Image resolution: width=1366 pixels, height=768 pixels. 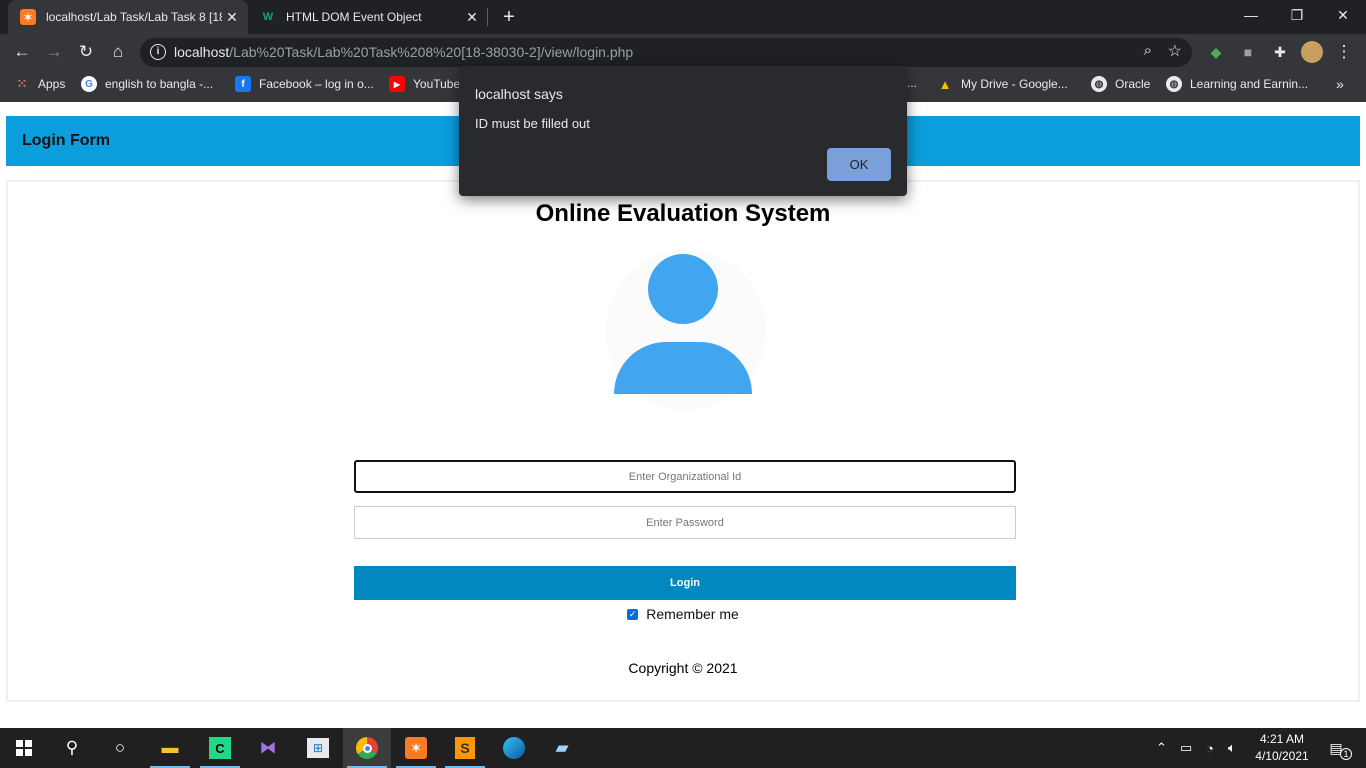 I want to click on ok-button: OK, so click(x=859, y=164).